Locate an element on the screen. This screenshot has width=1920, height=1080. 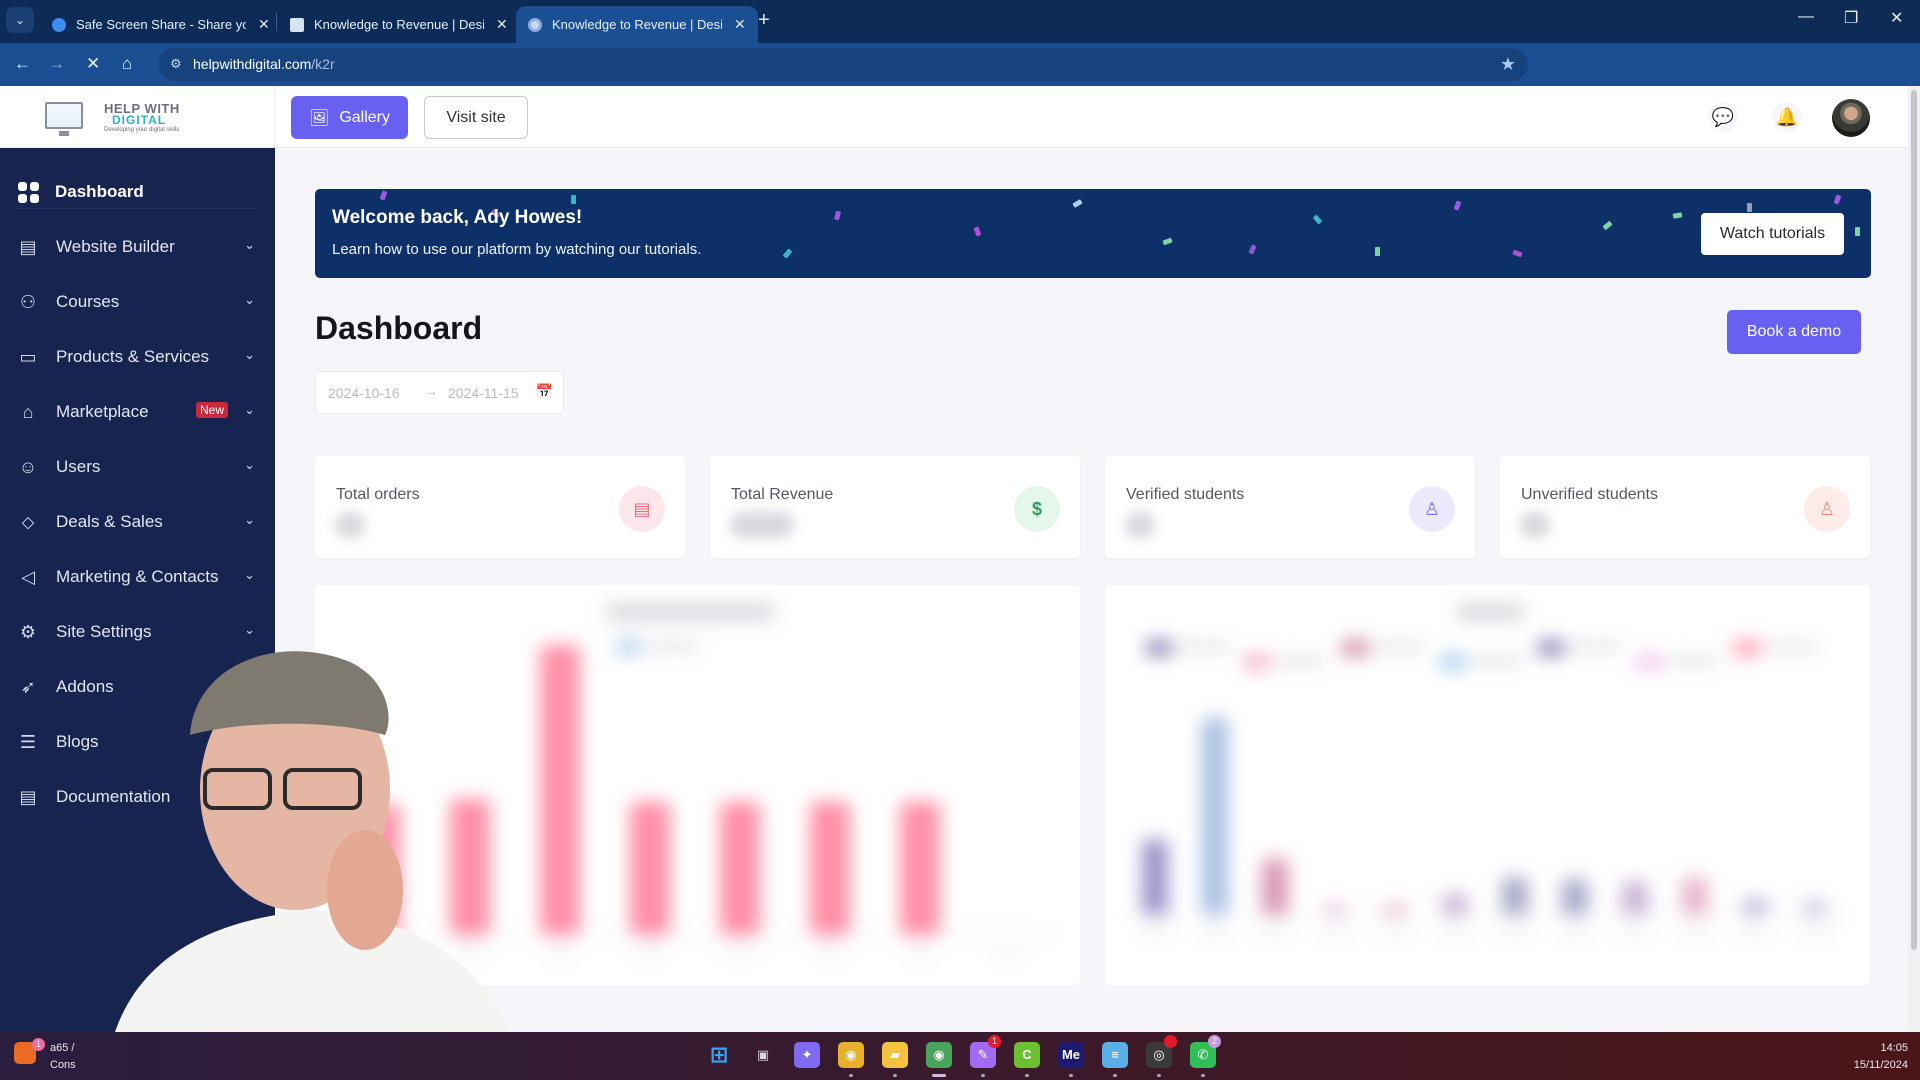
tab-title: Safe Screen Share - Share your is located at coordinates (161, 24).